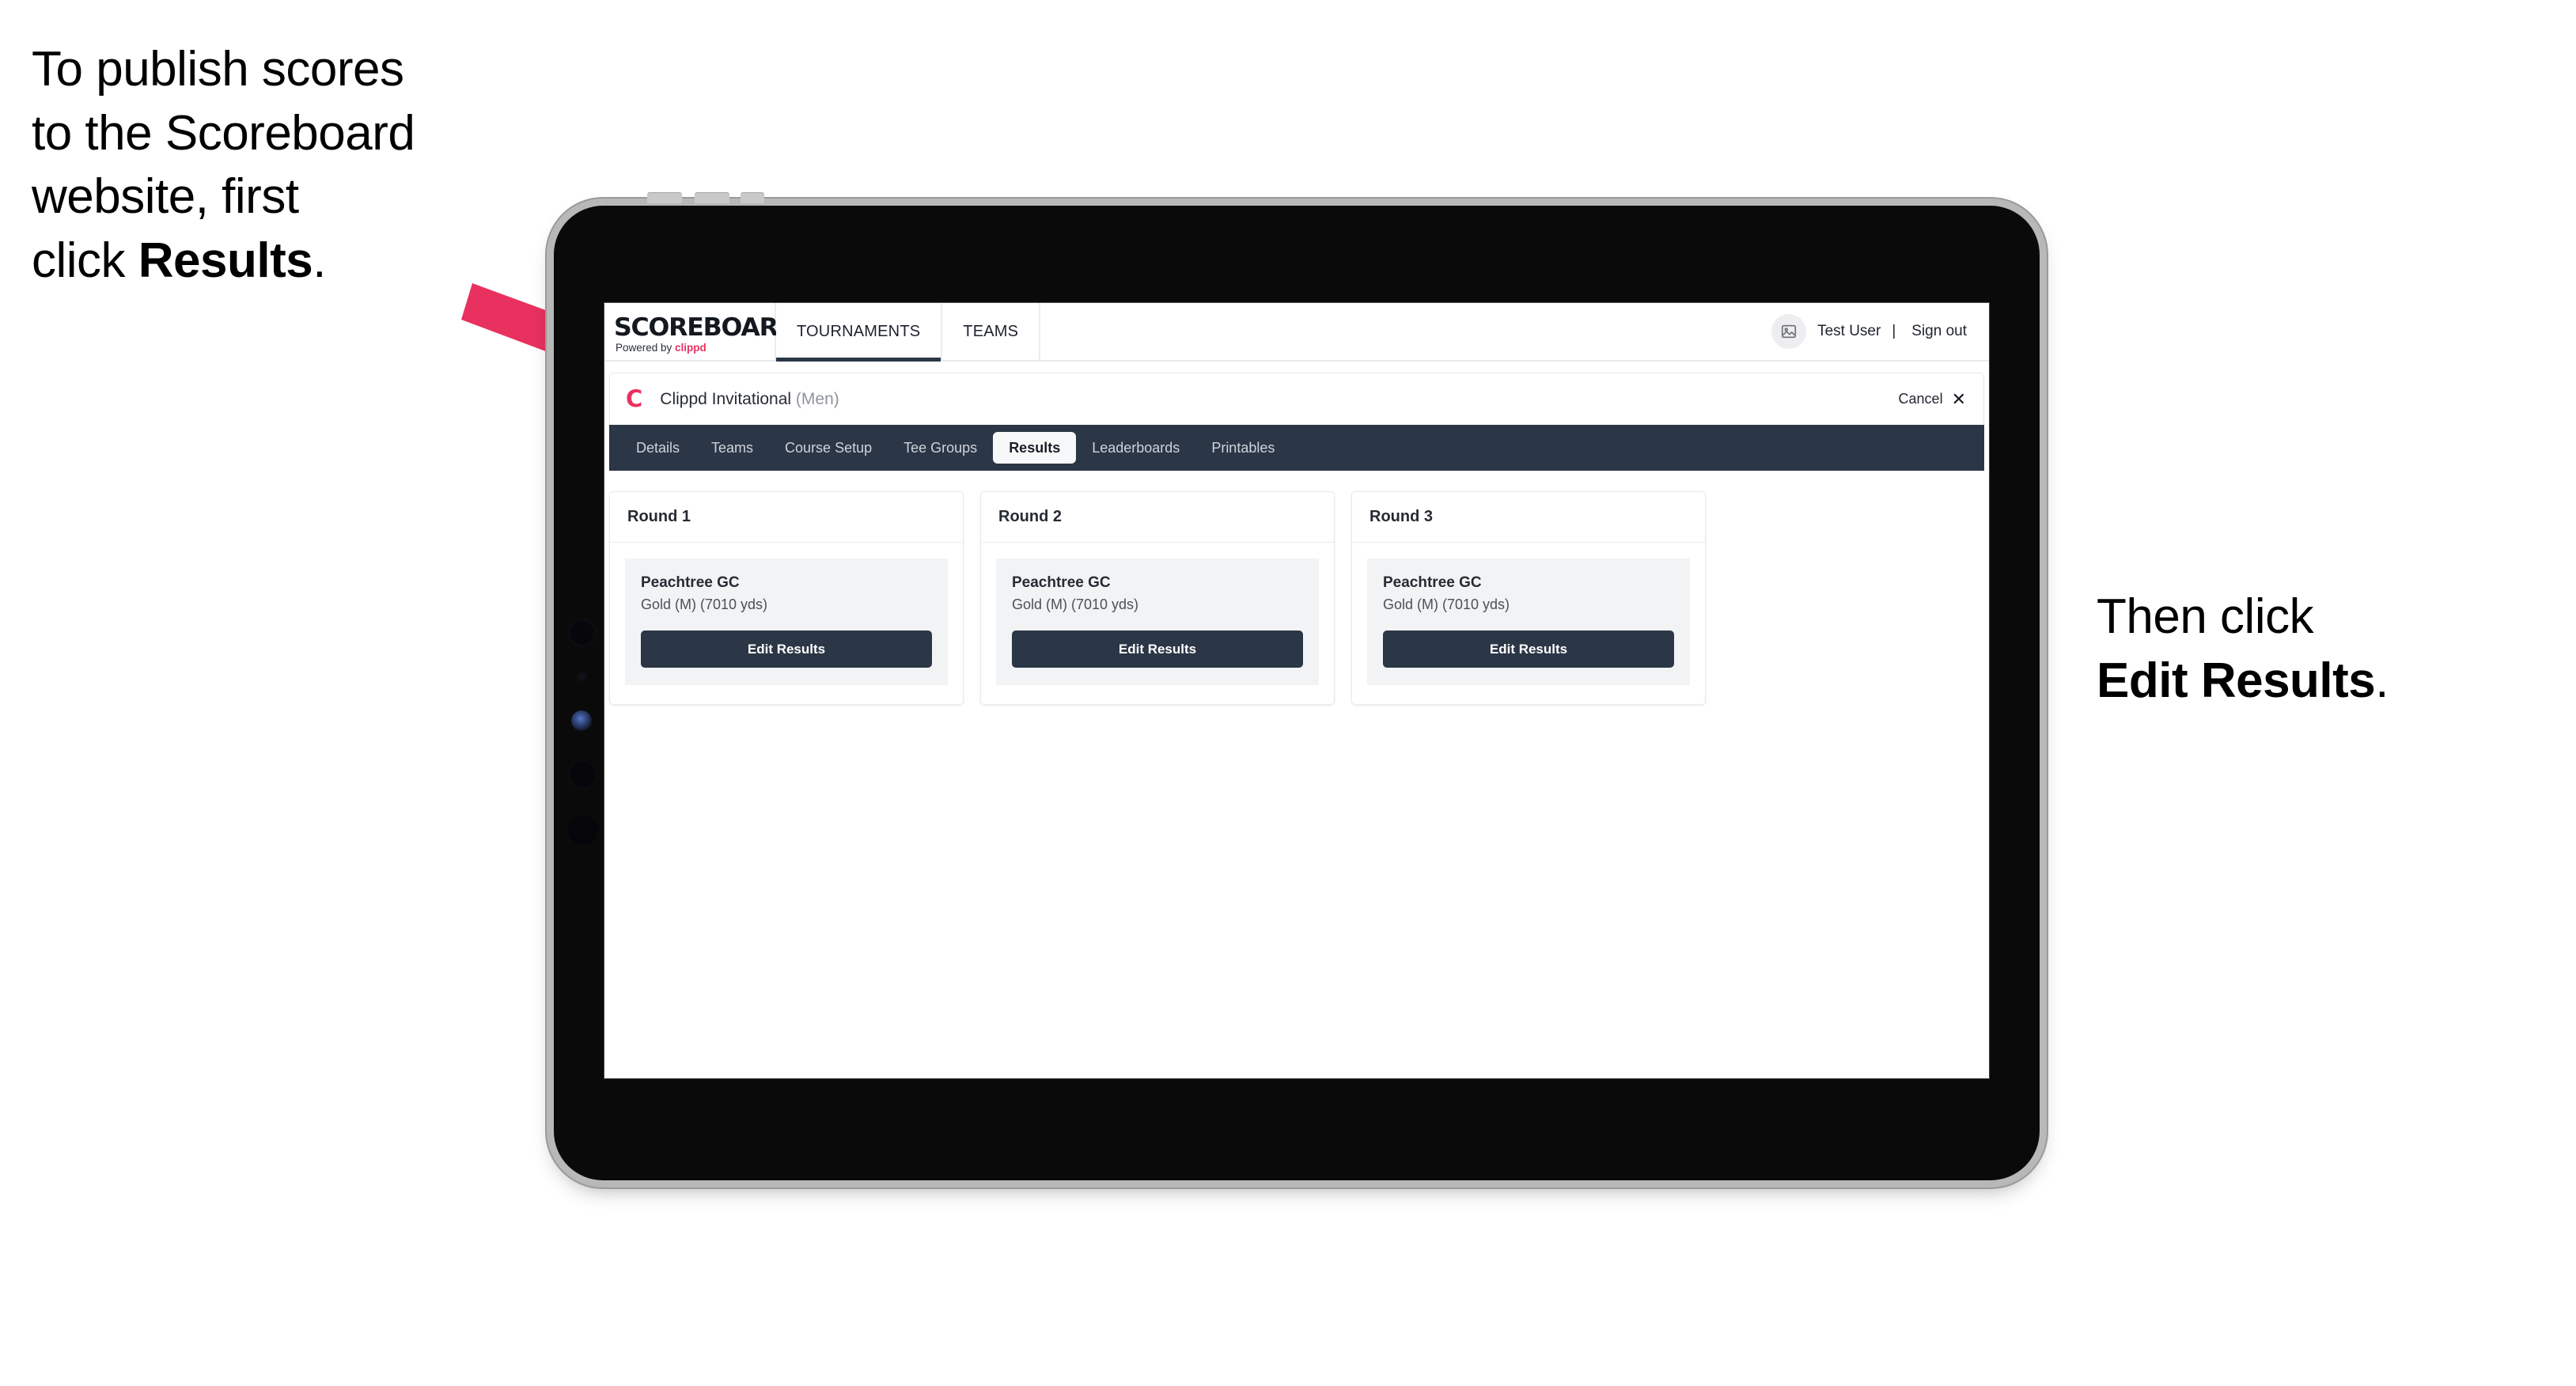 This screenshot has height=1386, width=2576. I want to click on nav-tab-tournaments-label: TOURNAMENTS, so click(859, 331).